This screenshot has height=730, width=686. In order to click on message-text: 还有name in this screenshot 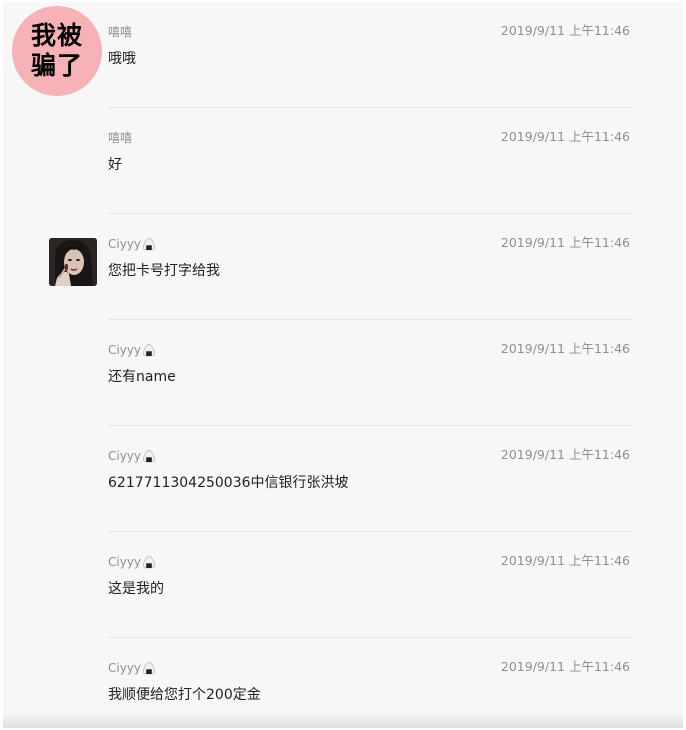, I will do `click(142, 377)`.